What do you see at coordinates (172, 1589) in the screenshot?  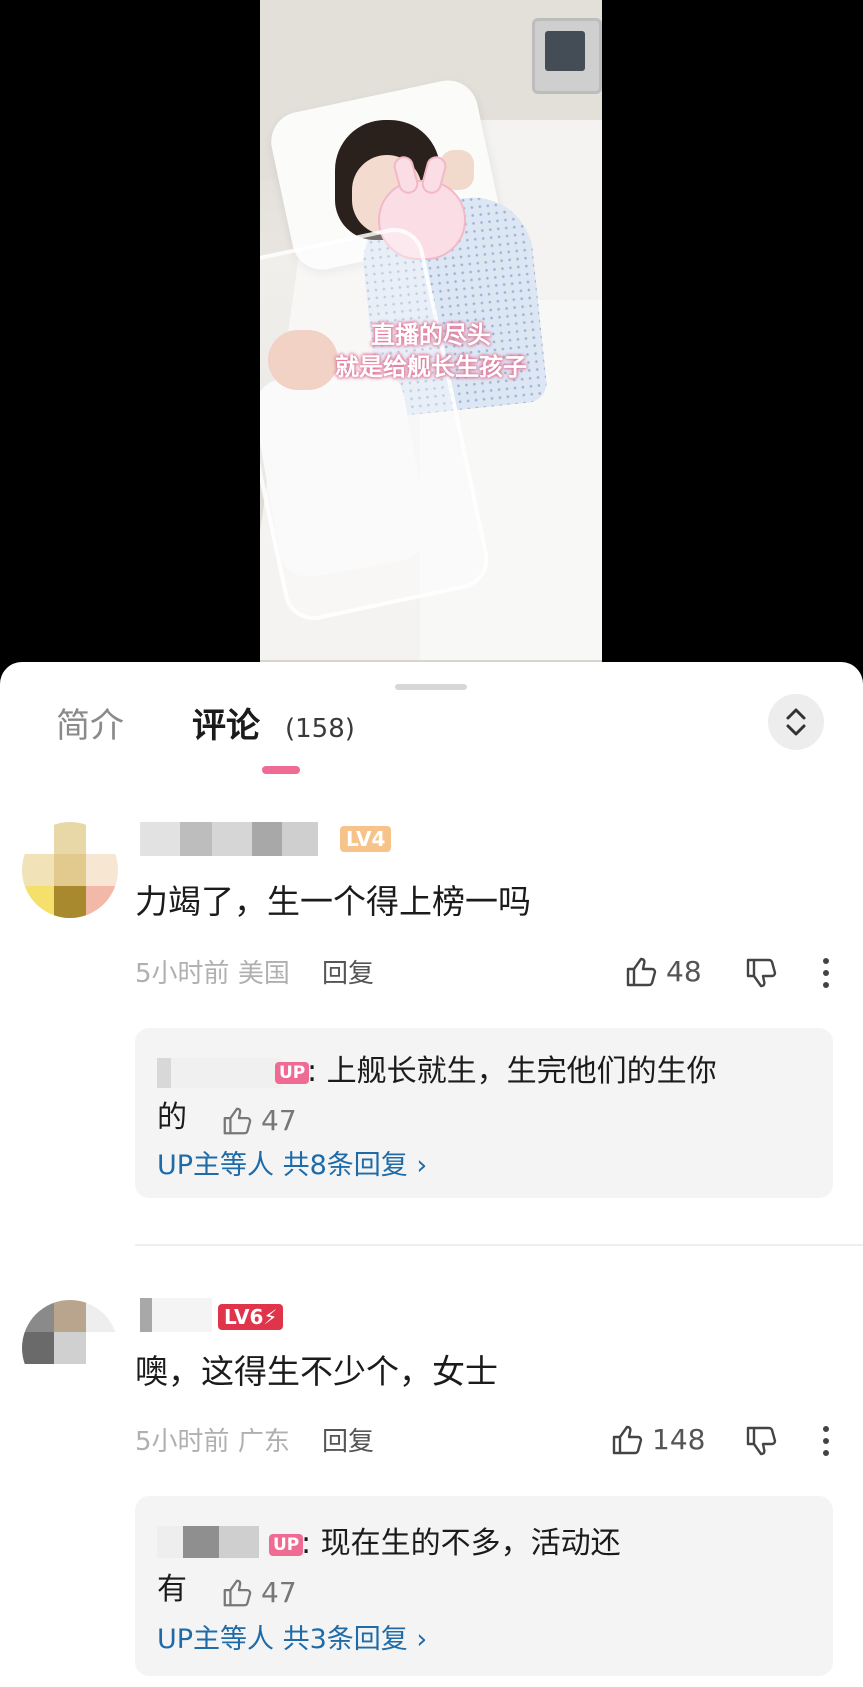 I see `reply-text-line2: 有` at bounding box center [172, 1589].